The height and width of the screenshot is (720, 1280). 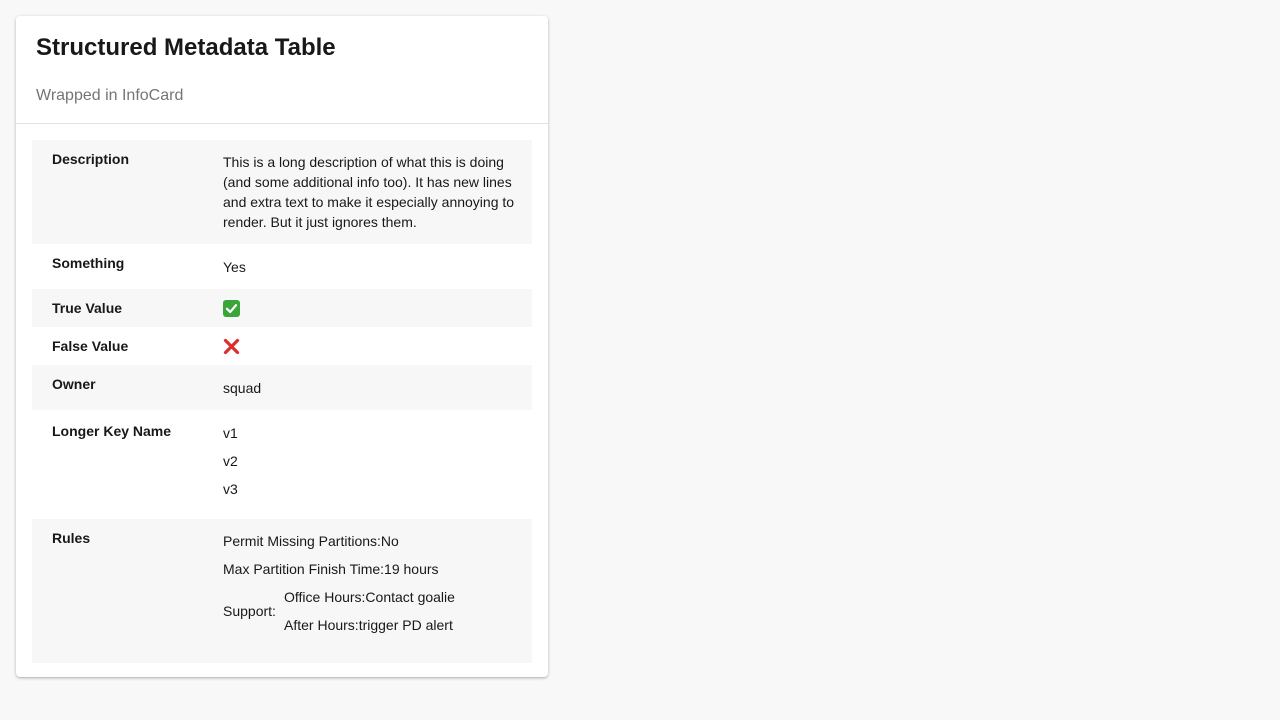 What do you see at coordinates (74, 384) in the screenshot?
I see `row-key-owner: Owner` at bounding box center [74, 384].